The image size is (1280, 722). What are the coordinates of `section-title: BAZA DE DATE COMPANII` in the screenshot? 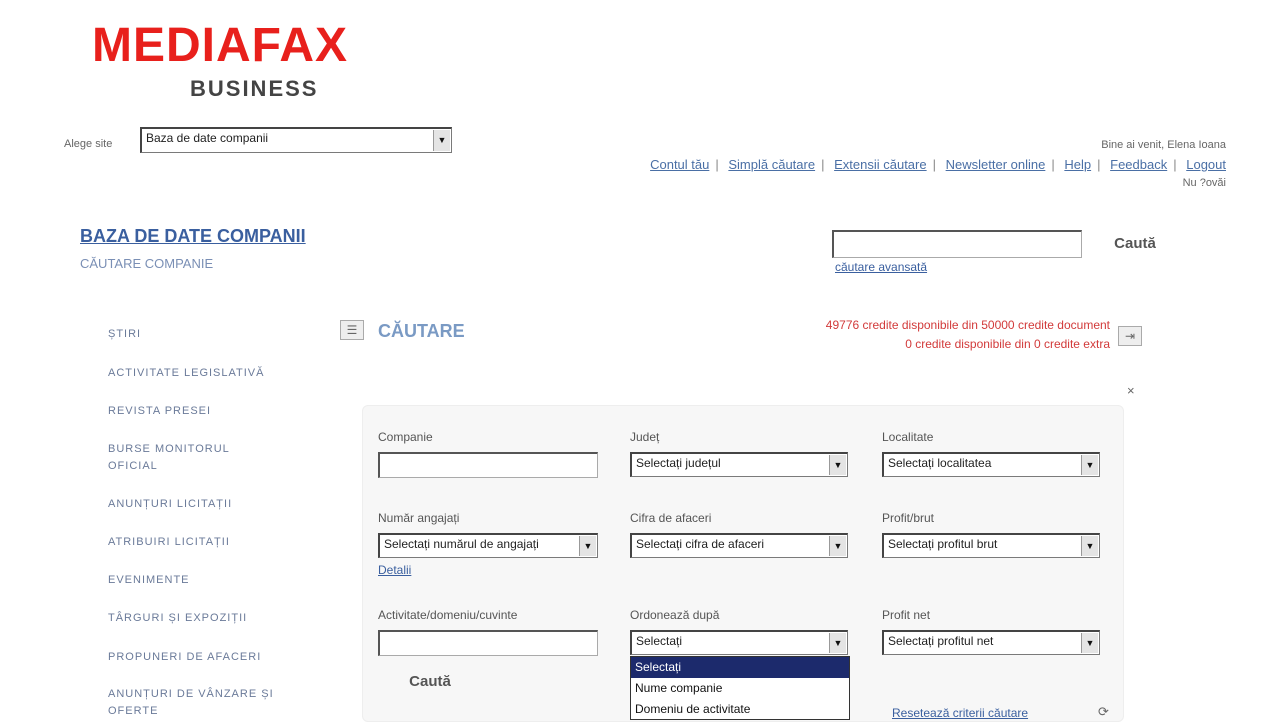 It's located at (193, 236).